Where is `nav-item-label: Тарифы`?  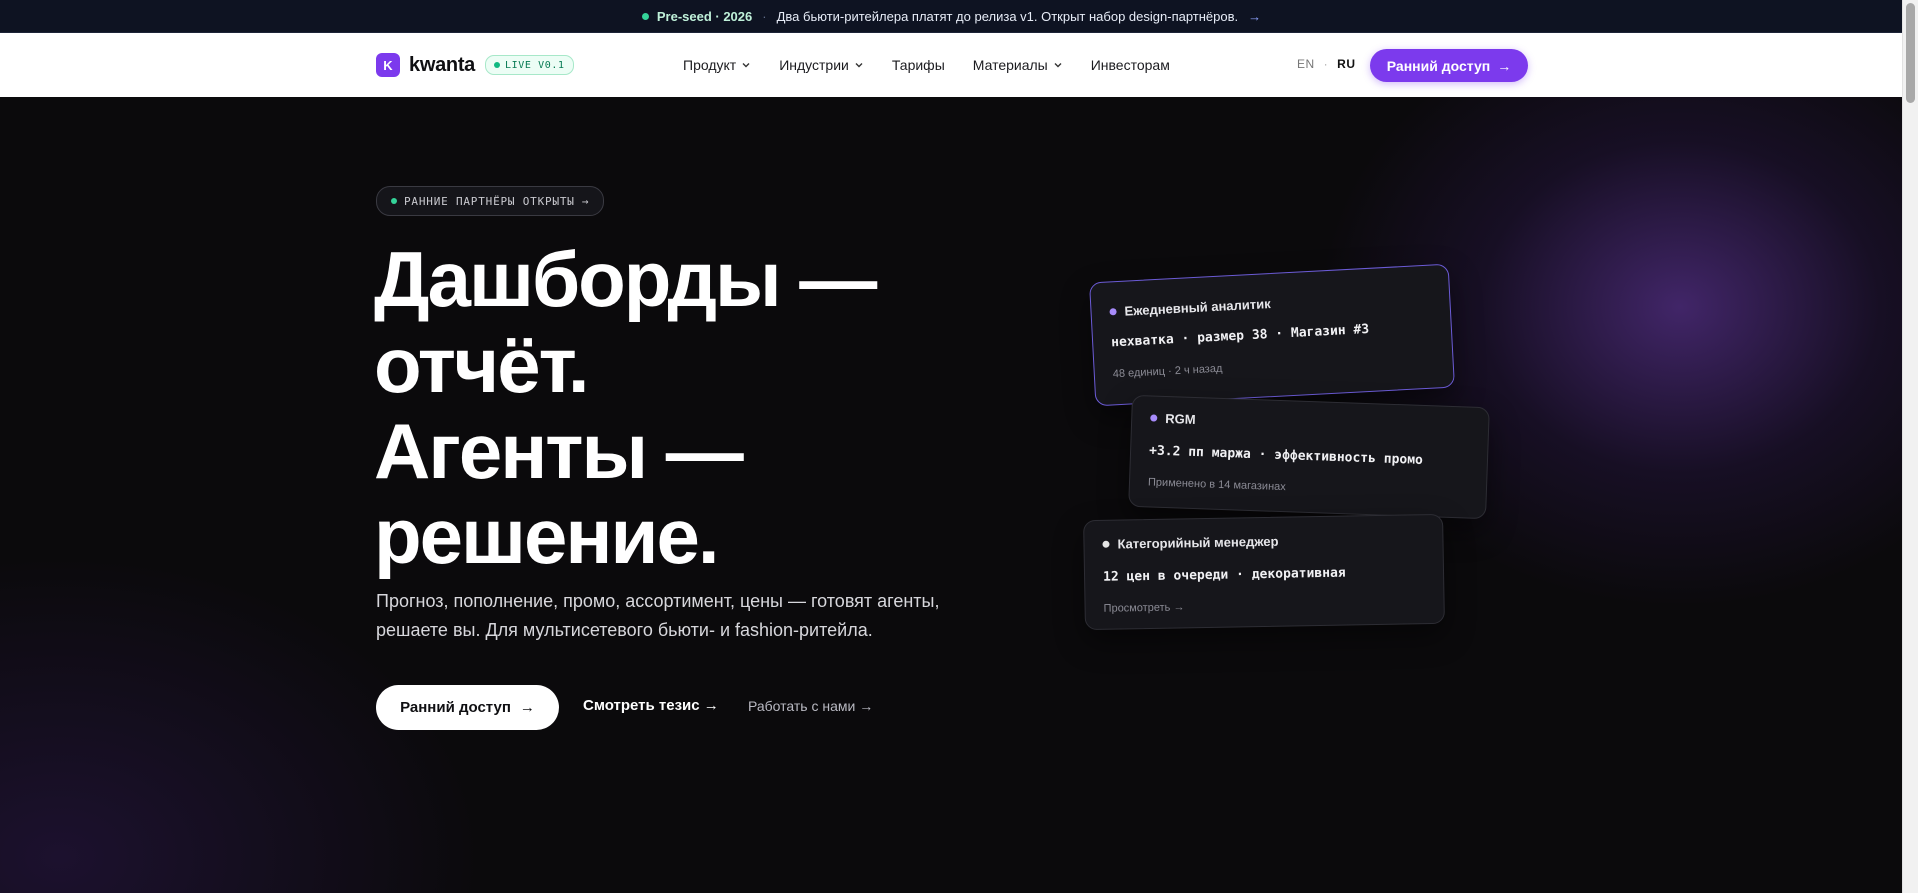
nav-item-label: Тарифы is located at coordinates (918, 65).